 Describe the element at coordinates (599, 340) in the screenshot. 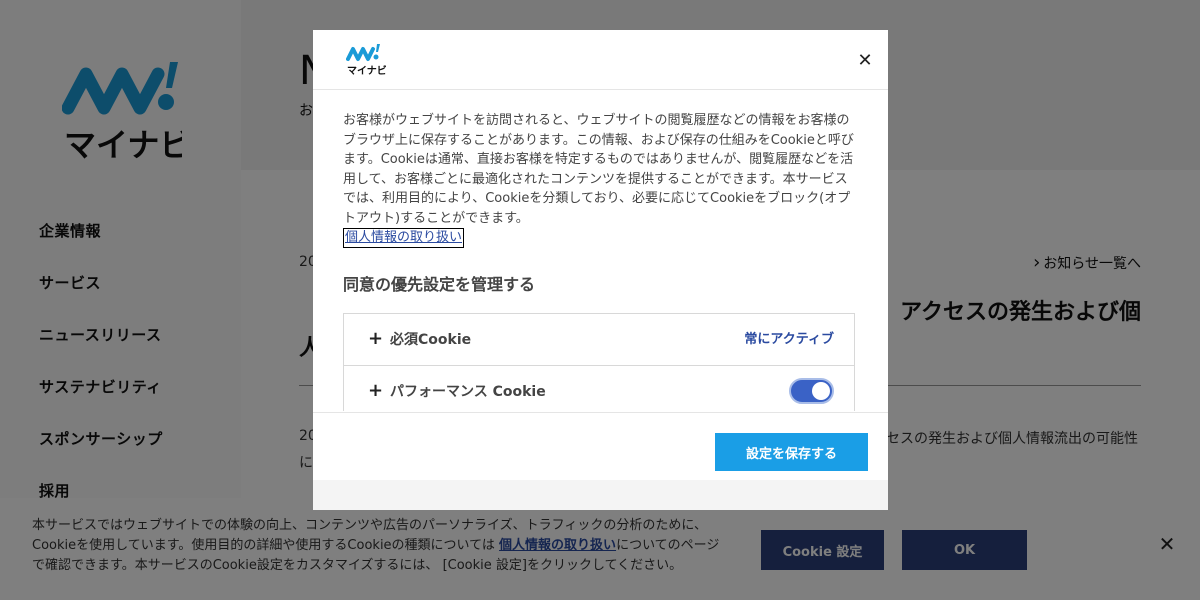

I see `category-necessary: + 必須Cookie 常にアクティブ` at that location.